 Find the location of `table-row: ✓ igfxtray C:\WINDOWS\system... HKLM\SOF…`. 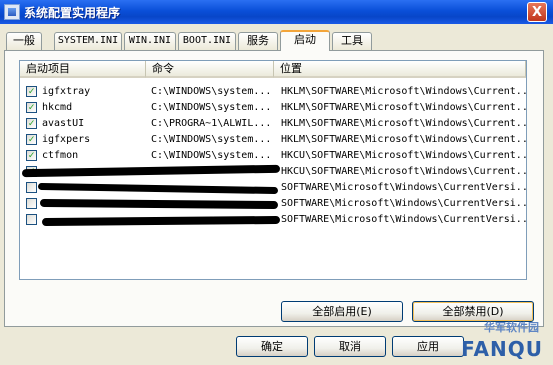

table-row: ✓ igfxtray C:\WINDOWS\system... HKLM\SOF… is located at coordinates (273, 92).